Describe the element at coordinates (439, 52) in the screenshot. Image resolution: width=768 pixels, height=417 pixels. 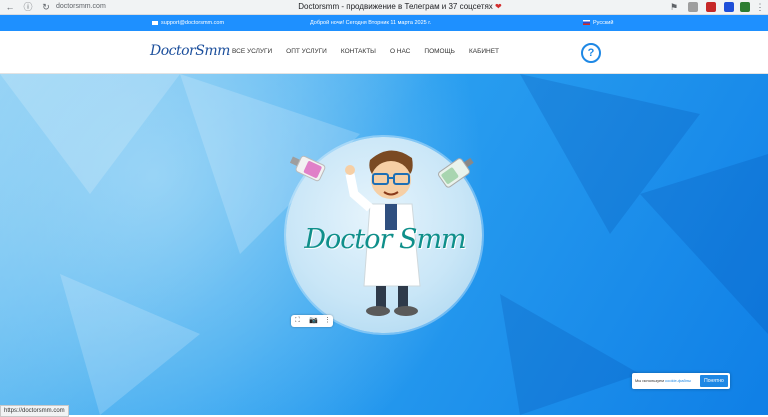
I see `nav-item-help: ПОМОЩЬ` at that location.